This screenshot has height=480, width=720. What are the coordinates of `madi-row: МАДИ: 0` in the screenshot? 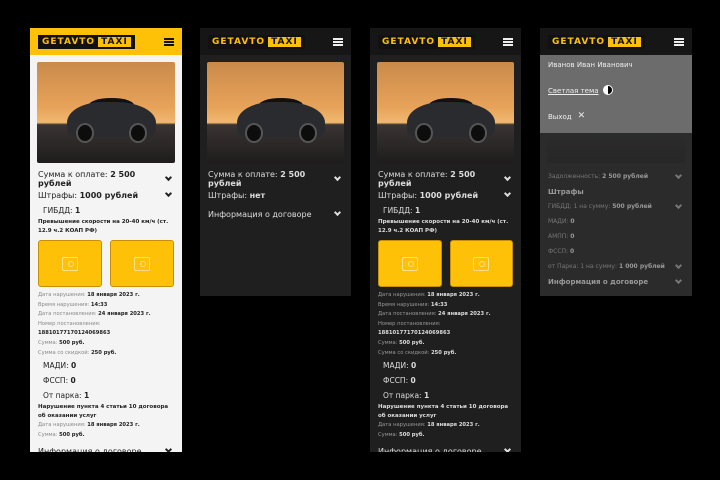 It's located at (561, 221).